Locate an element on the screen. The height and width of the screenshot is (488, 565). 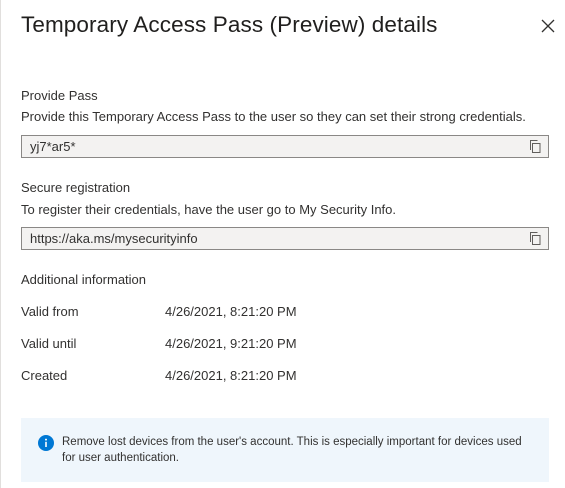
close-button is located at coordinates (548, 26).